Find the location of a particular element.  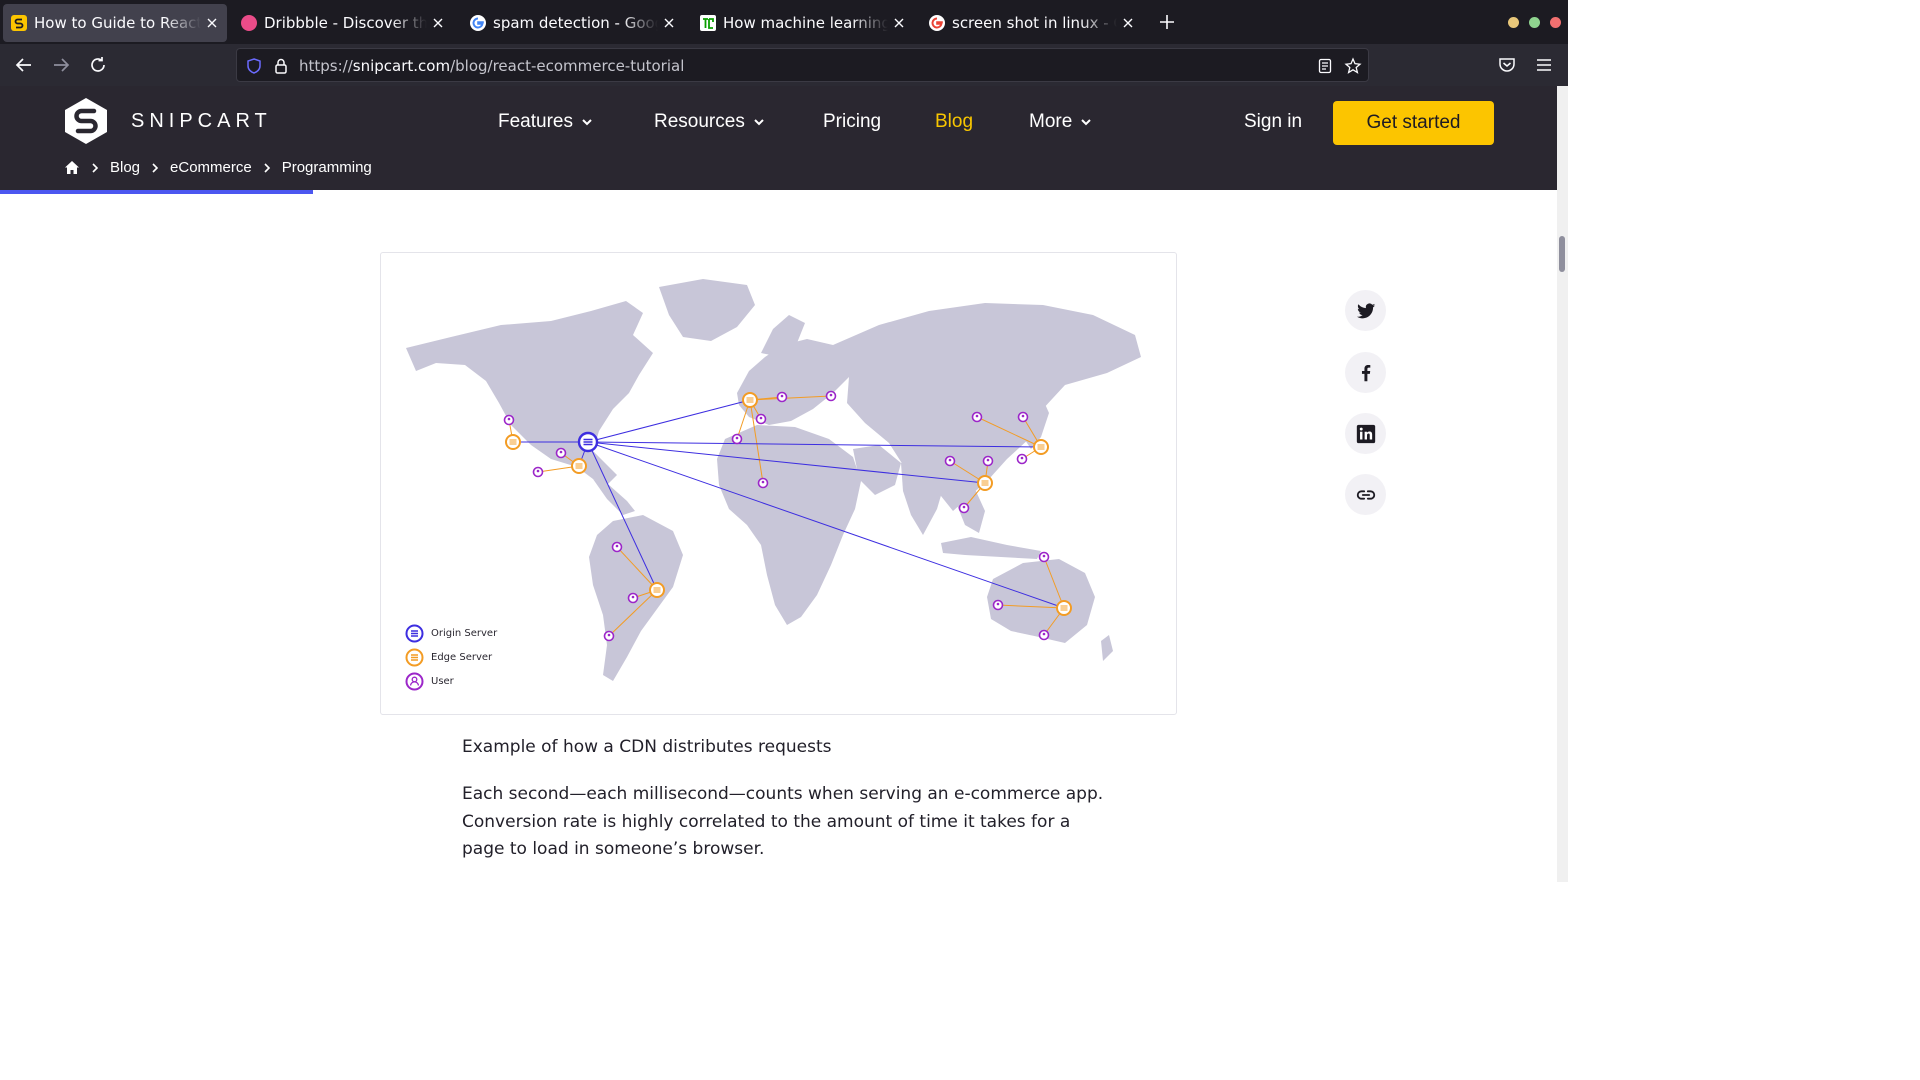

bookmark-star-icon is located at coordinates (1353, 66).